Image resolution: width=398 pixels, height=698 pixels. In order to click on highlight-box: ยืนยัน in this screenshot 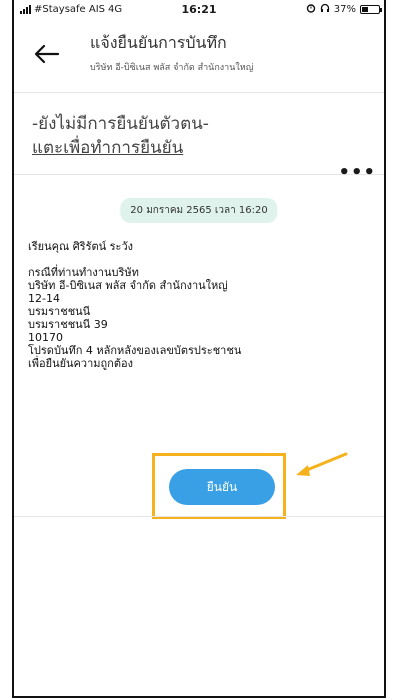, I will do `click(219, 486)`.